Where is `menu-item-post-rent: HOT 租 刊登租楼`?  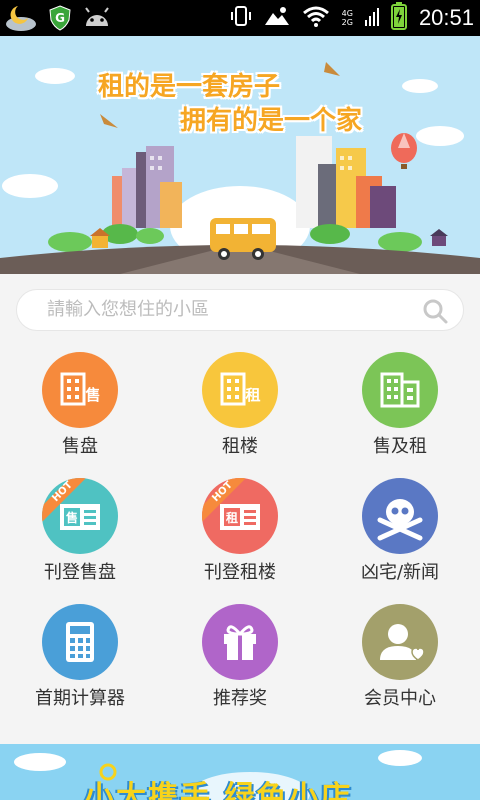 menu-item-post-rent: HOT 租 刊登租楼 is located at coordinates (240, 529).